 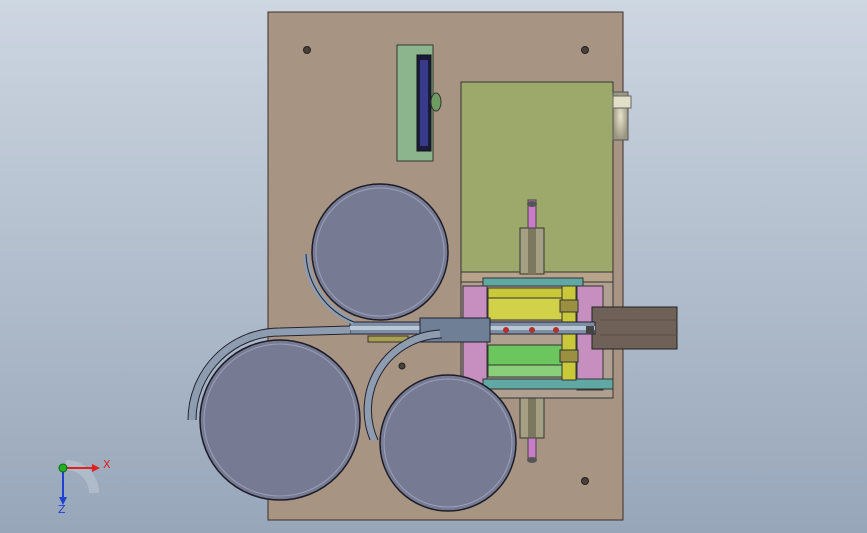 I want to click on panel-knob, so click(x=436, y=102).